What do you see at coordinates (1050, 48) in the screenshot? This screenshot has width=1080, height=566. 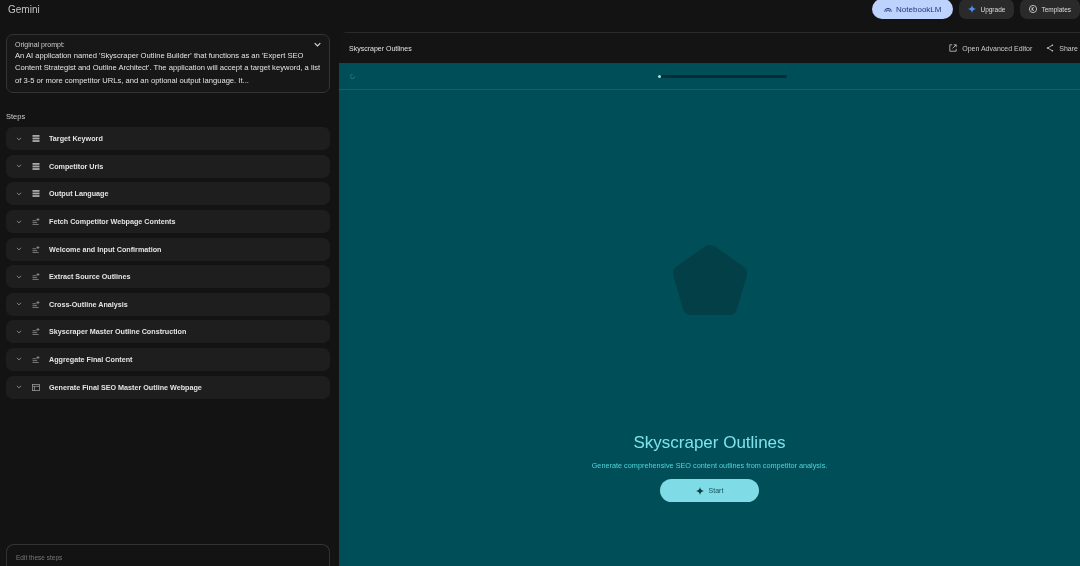 I see `share-icon` at bounding box center [1050, 48].